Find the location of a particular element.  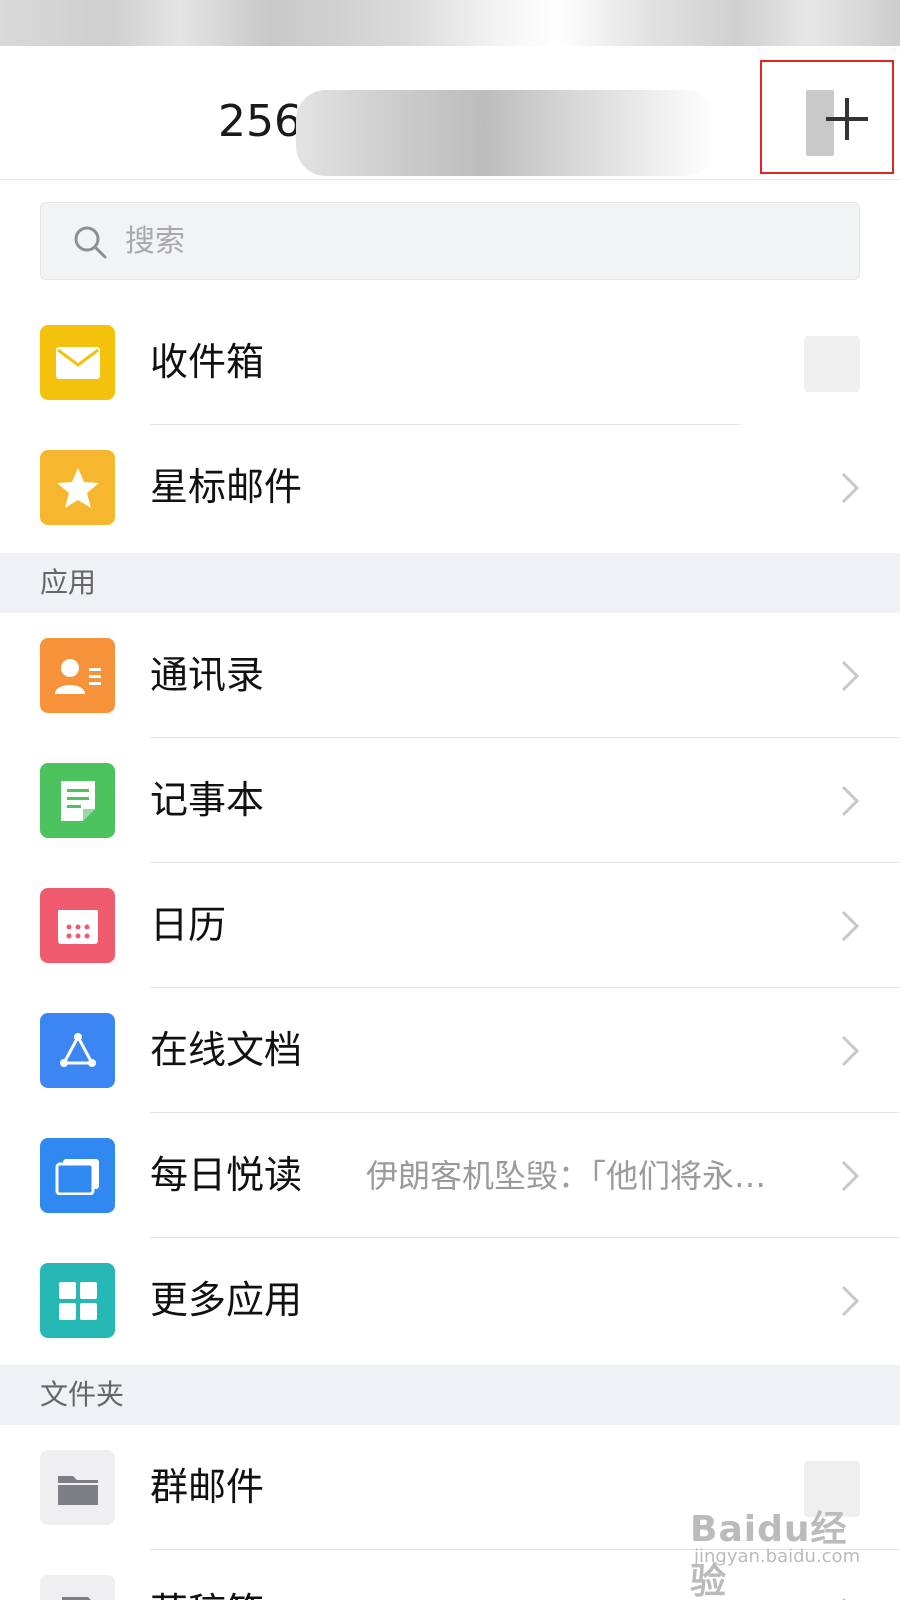

list-item-label: 每日悦读 is located at coordinates (226, 1175).